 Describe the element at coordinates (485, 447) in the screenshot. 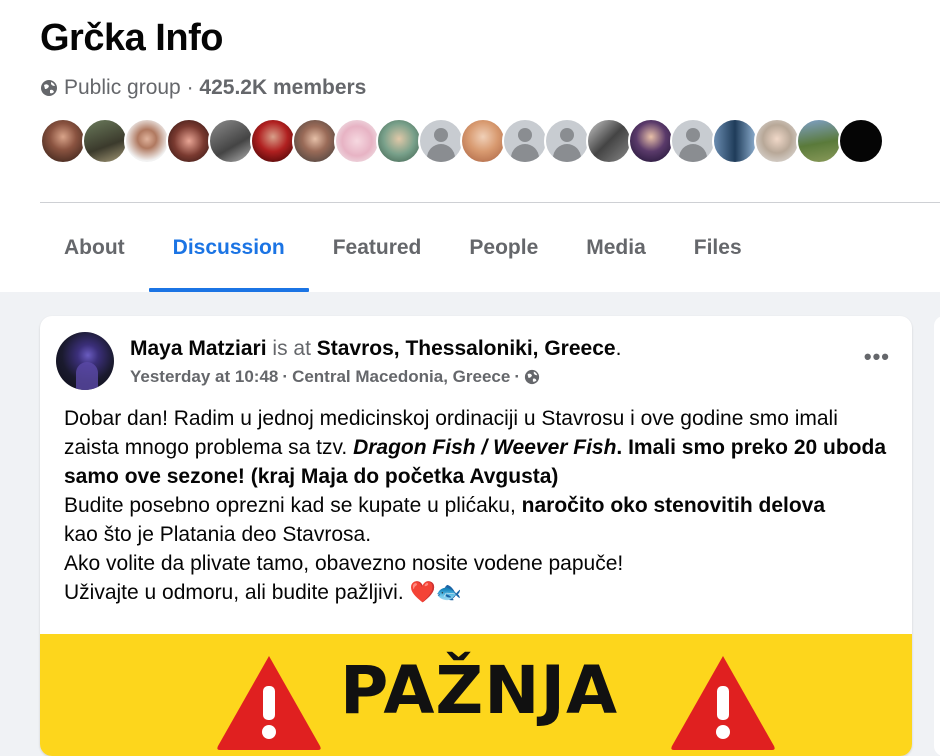

I see `fish-name: Dragon Fish / Weever Fish` at that location.